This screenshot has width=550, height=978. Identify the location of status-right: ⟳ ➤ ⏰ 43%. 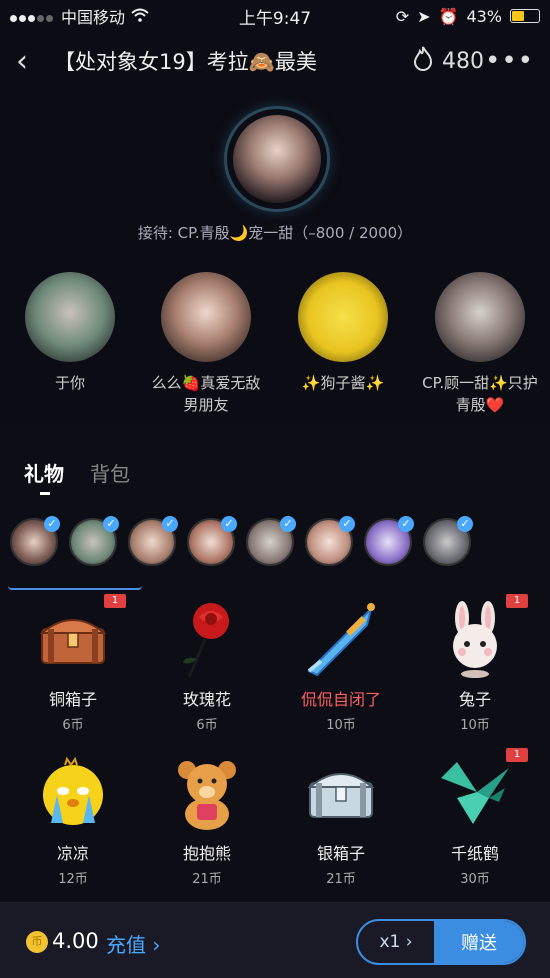
(468, 16).